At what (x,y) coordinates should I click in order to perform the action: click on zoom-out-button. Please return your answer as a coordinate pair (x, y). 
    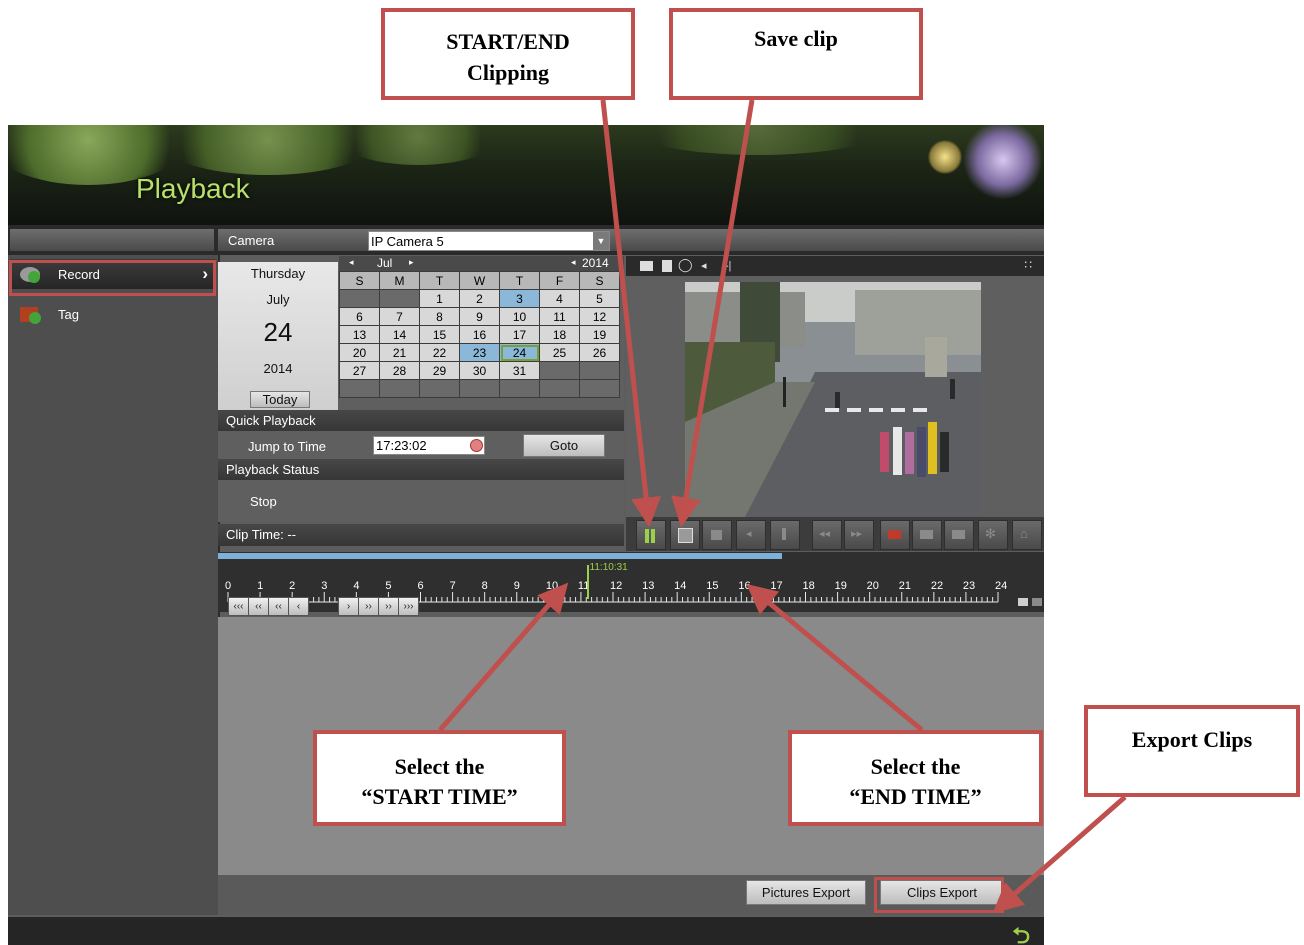
    Looking at the image, I should click on (1023, 602).